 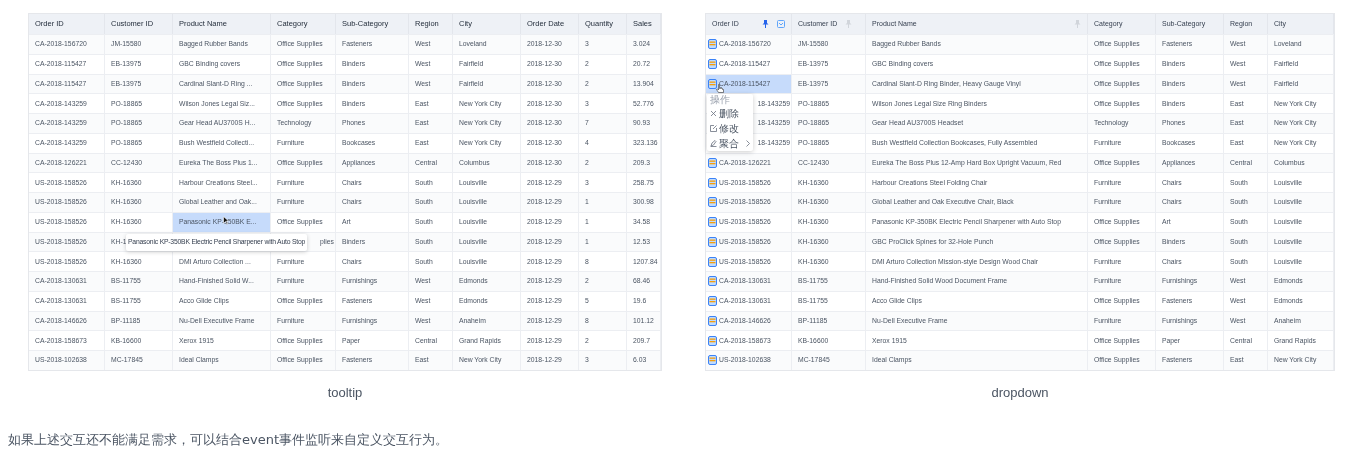 I want to click on menu-item: 聚合, so click(x=730, y=143).